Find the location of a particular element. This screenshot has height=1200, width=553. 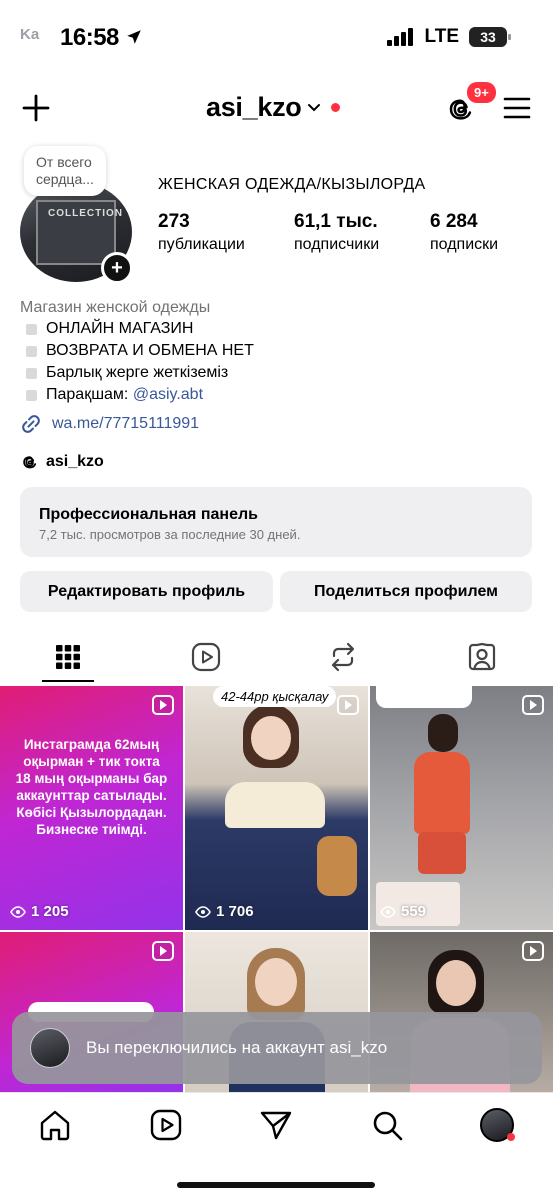

profile-category: Магазин женской одежды is located at coordinates (115, 307).